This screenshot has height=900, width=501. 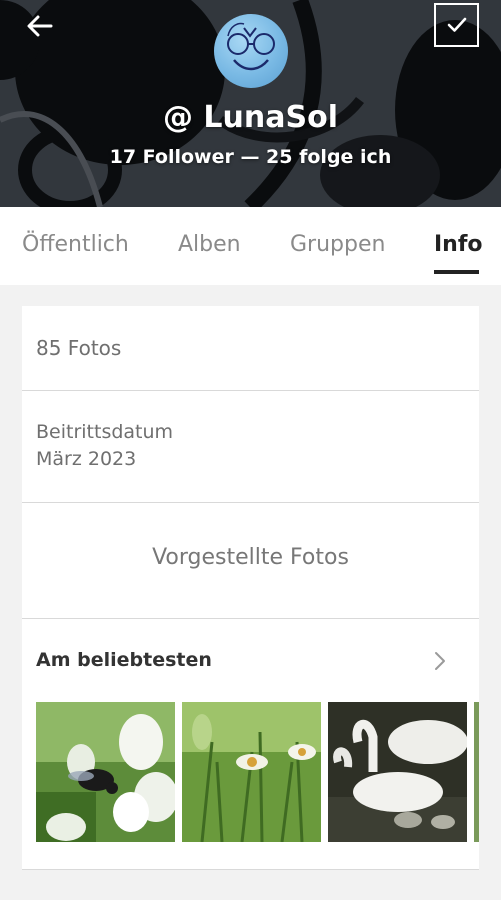 I want to click on photos-count-row: 85 Fotos, so click(x=250, y=348).